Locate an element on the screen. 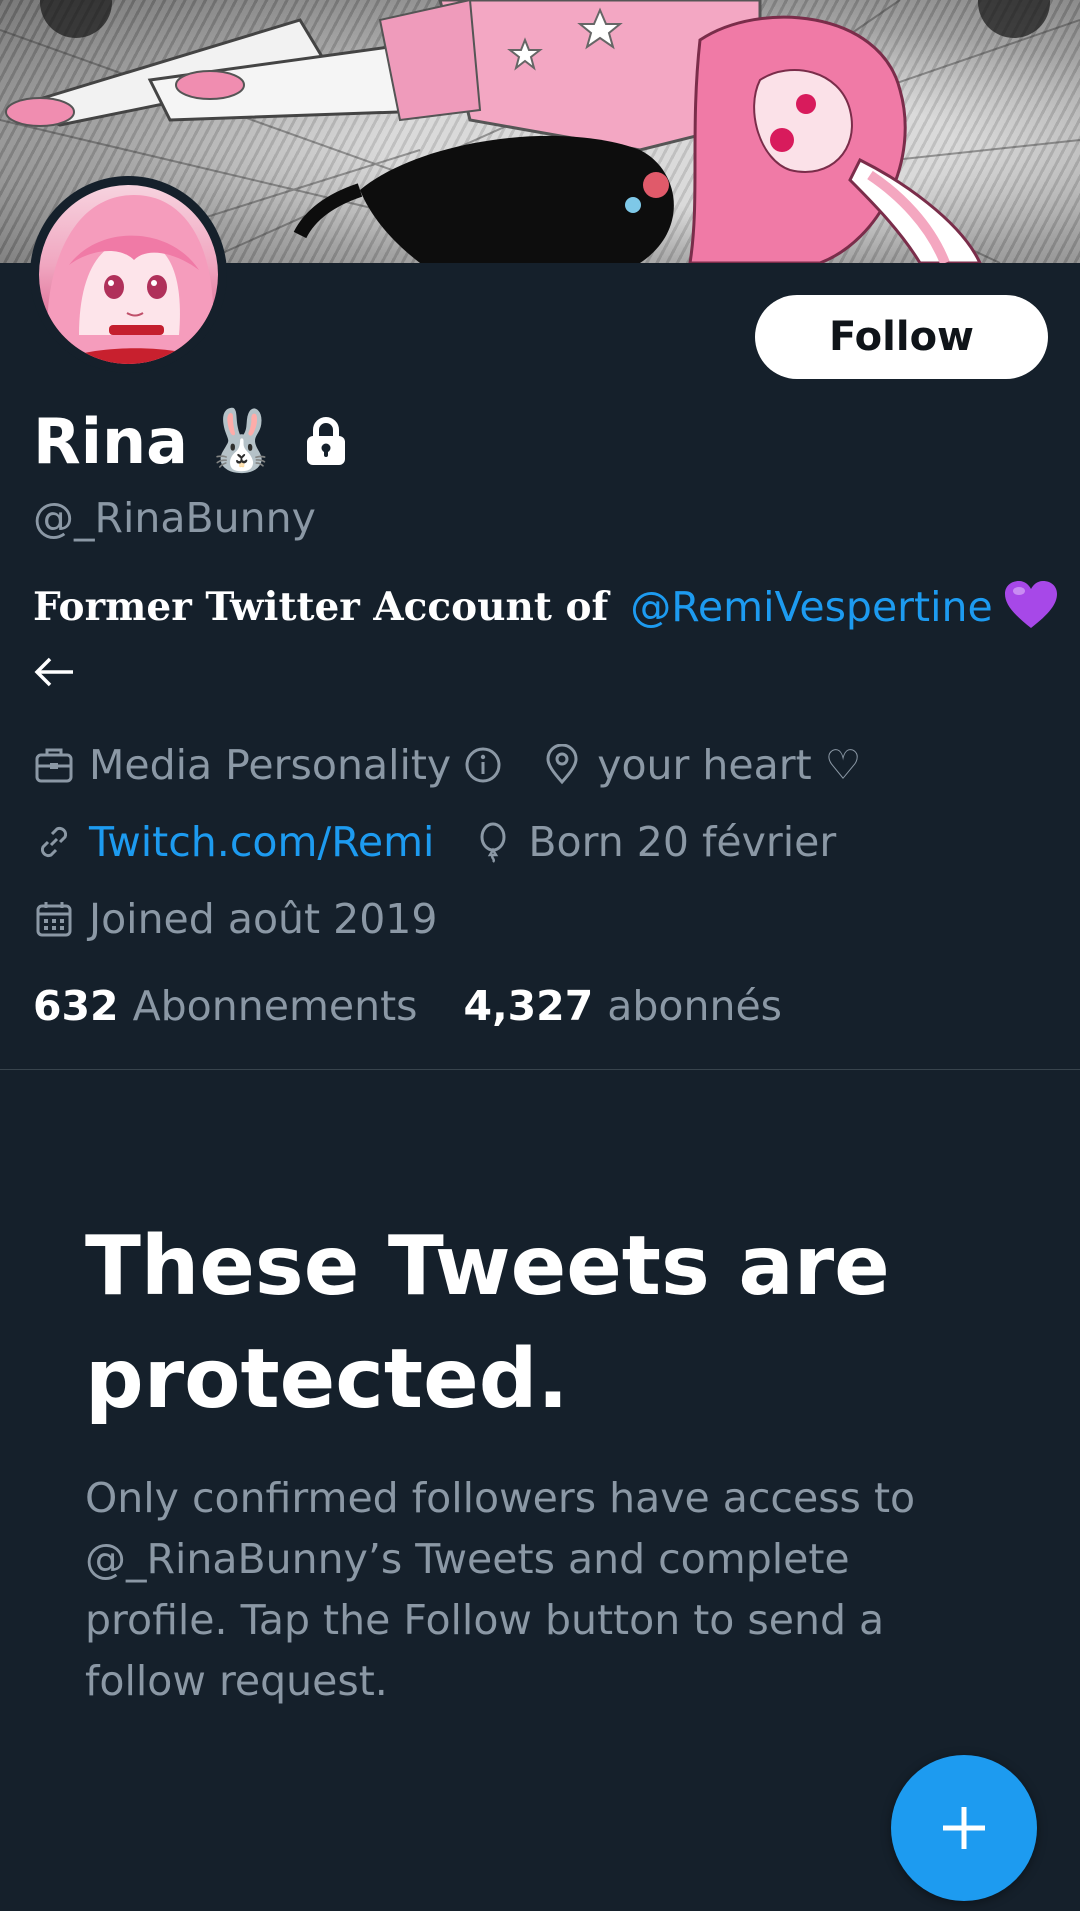  compose-button is located at coordinates (964, 1828).